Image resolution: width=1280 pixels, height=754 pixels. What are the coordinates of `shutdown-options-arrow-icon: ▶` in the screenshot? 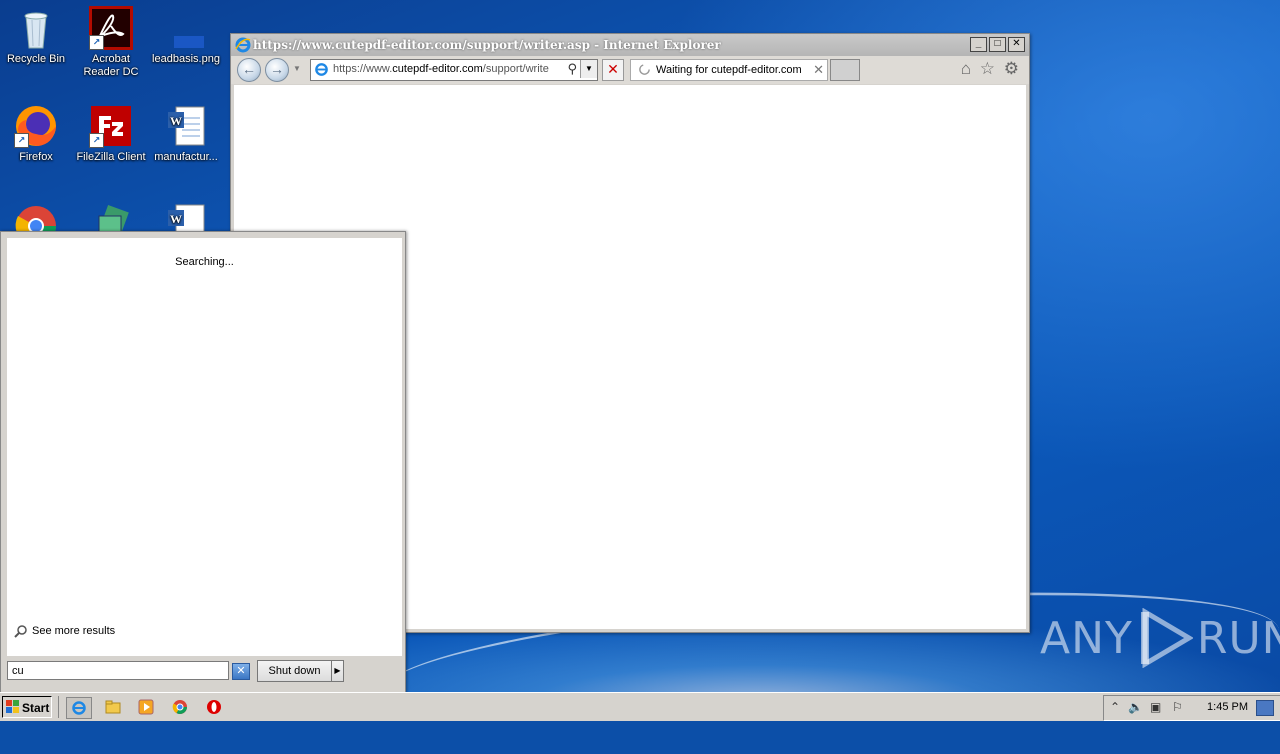 It's located at (337, 671).